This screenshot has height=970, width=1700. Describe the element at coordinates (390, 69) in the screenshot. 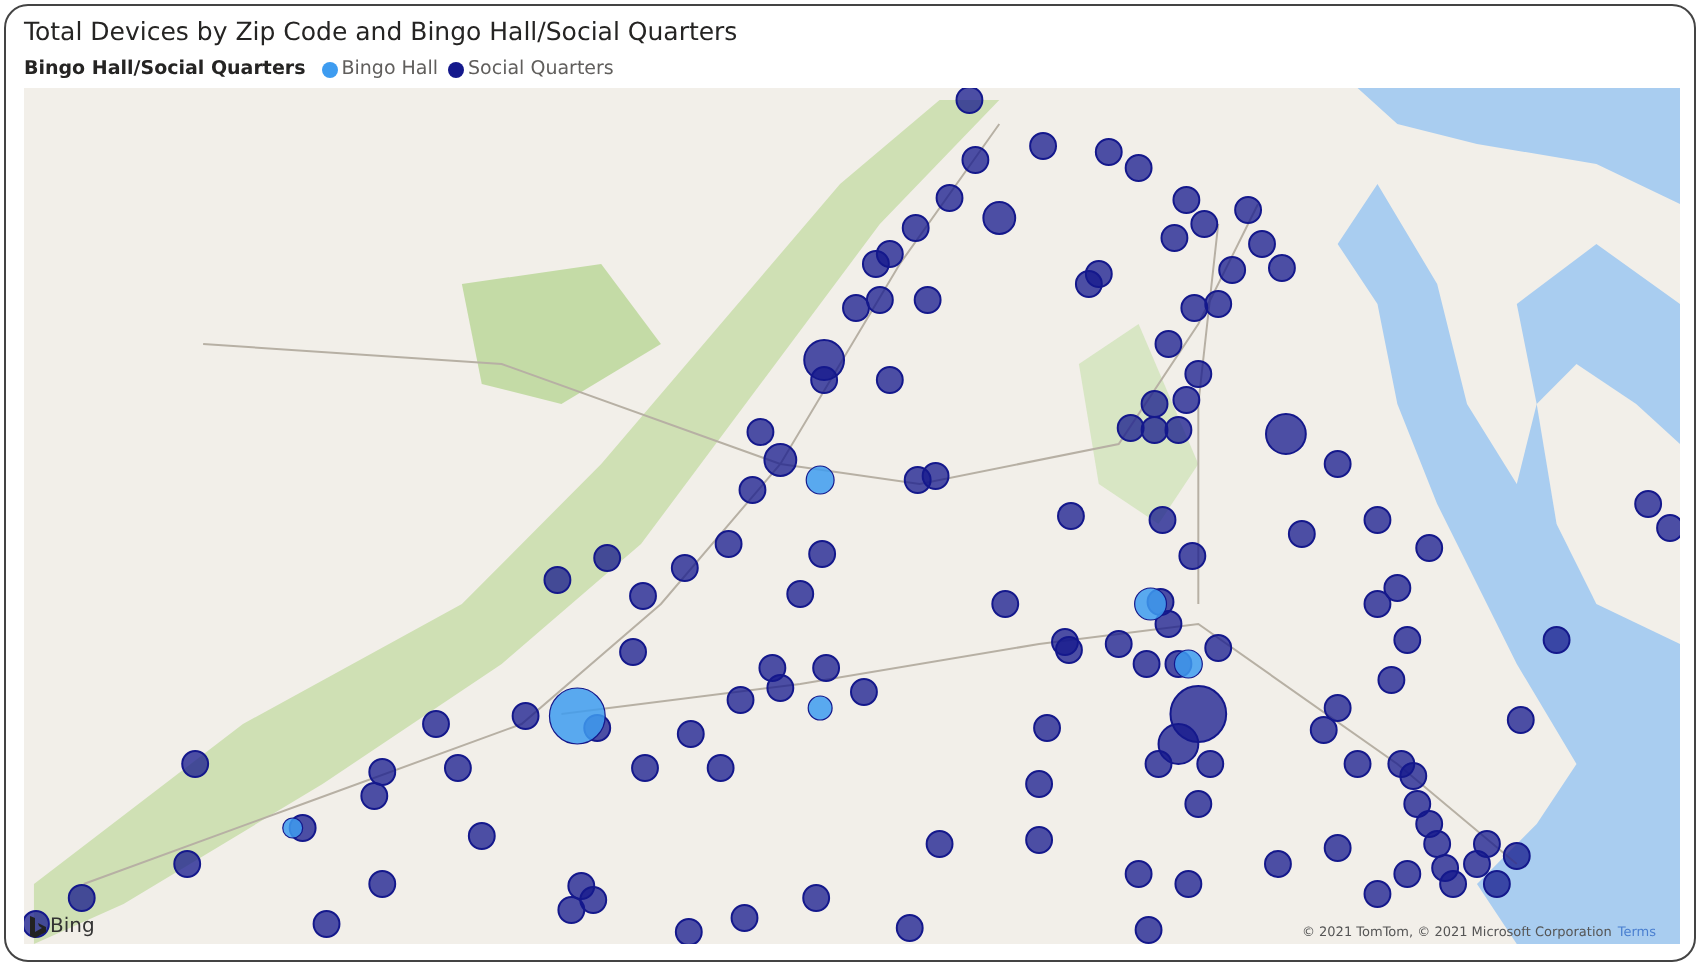

I see `legend-label: Bingo Hall` at that location.